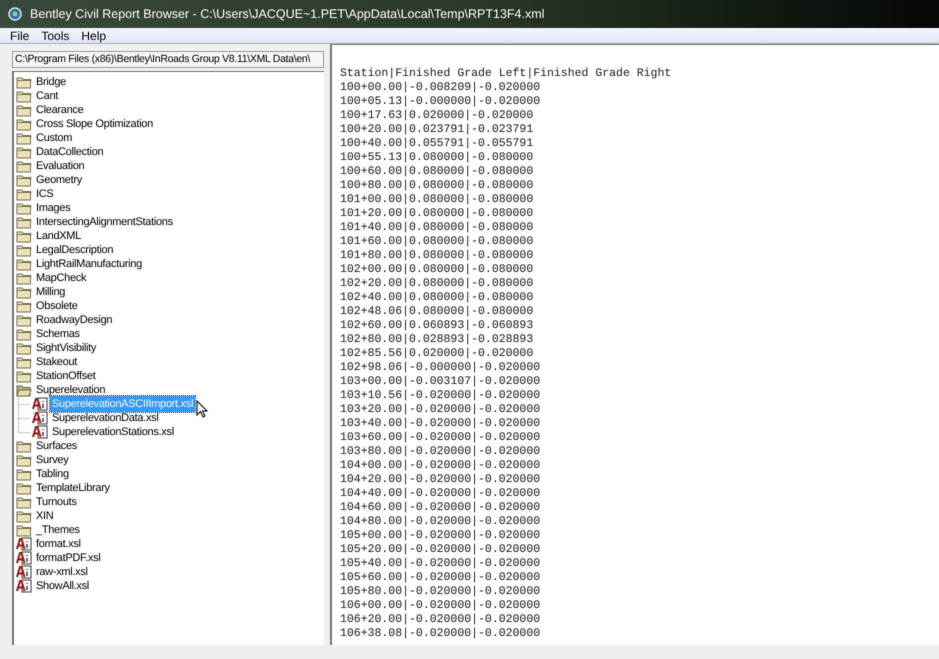  Describe the element at coordinates (71, 390) in the screenshot. I see `folder-item: Superelevation` at that location.